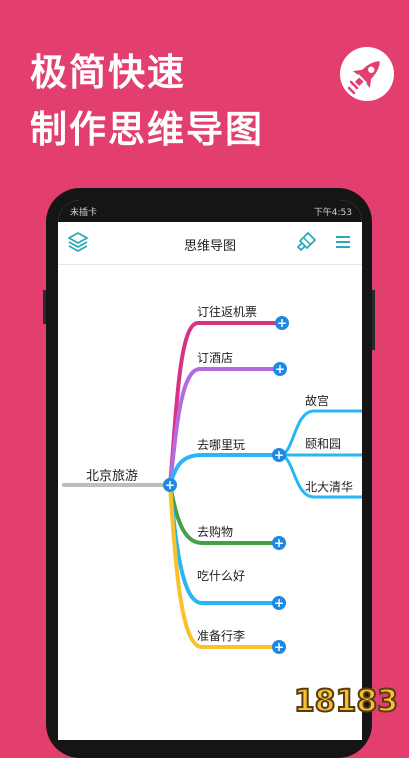  What do you see at coordinates (306, 242) in the screenshot?
I see `brush-icon` at bounding box center [306, 242].